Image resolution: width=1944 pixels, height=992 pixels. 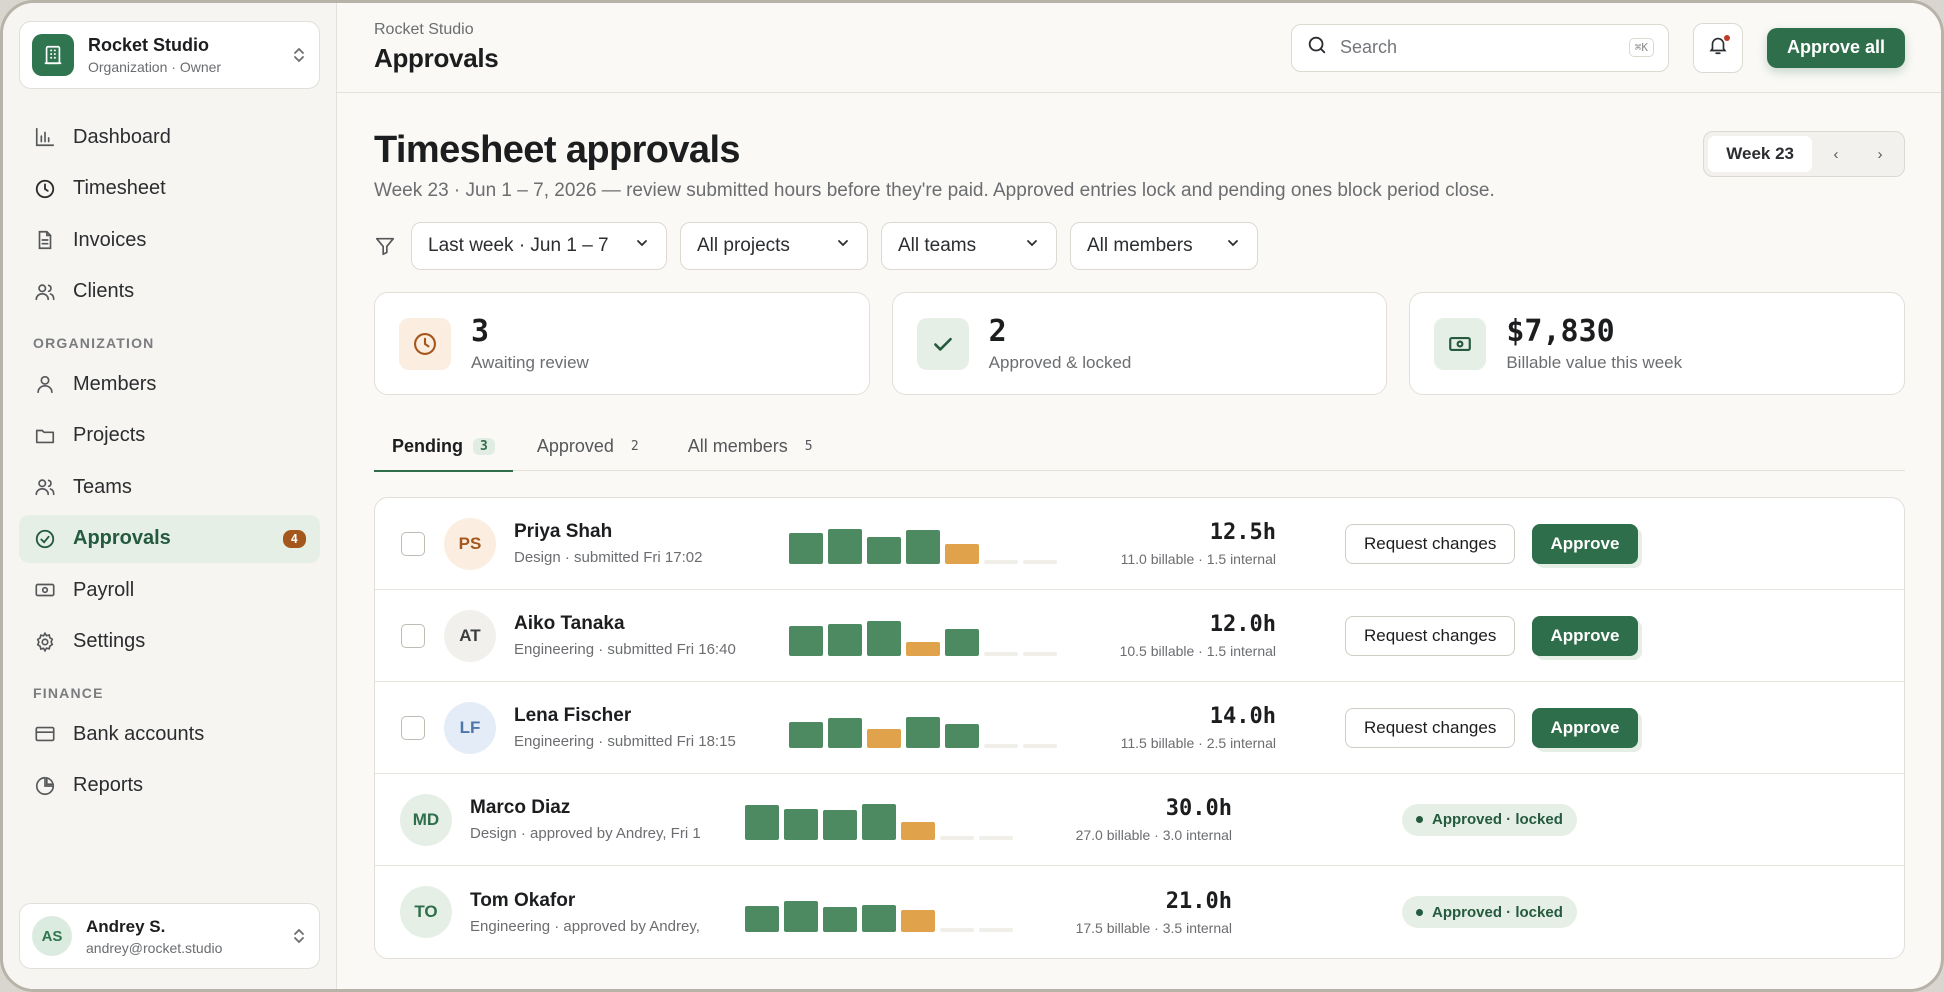 I want to click on period-select: Last week · Jun 1 – 7, so click(x=539, y=246).